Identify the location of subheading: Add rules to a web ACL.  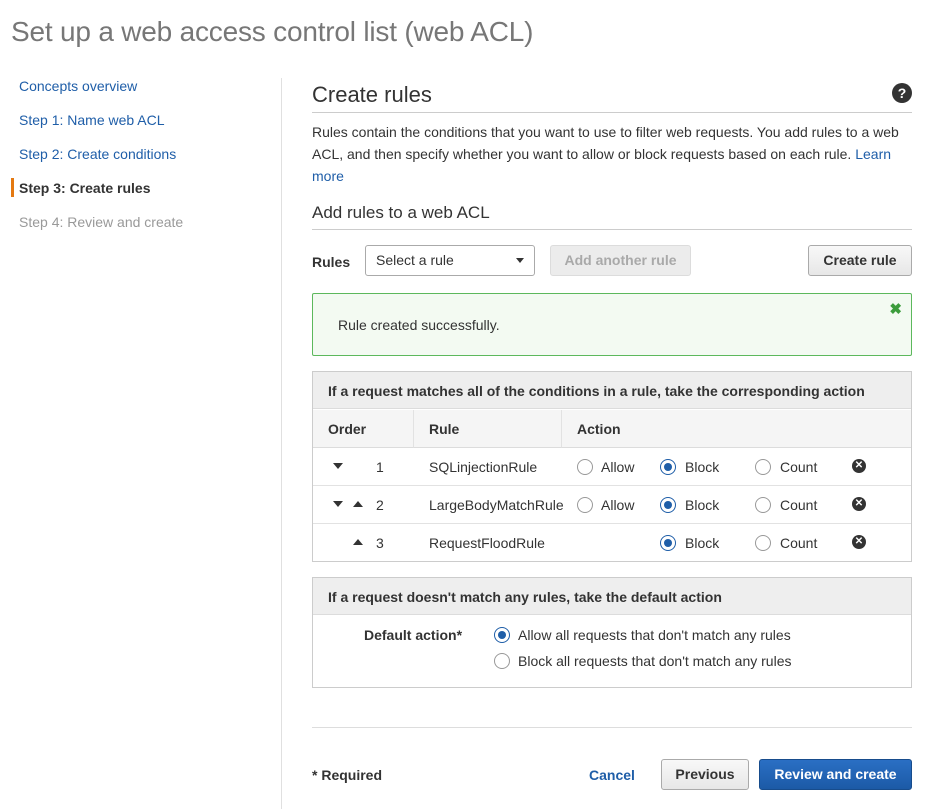
(401, 212).